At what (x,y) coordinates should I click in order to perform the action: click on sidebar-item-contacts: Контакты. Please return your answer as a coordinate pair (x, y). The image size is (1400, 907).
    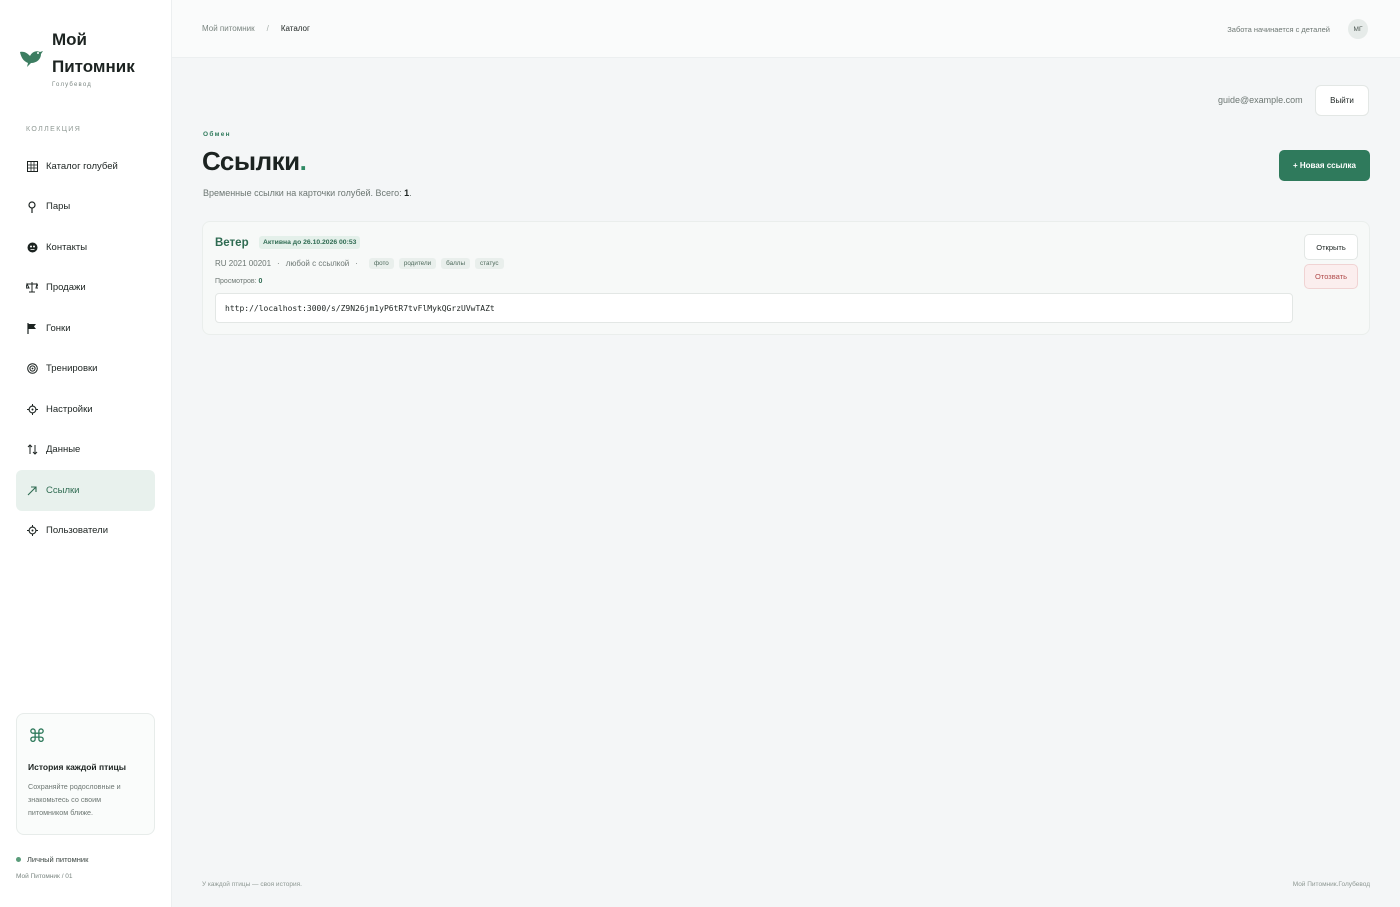
    Looking at the image, I should click on (85, 247).